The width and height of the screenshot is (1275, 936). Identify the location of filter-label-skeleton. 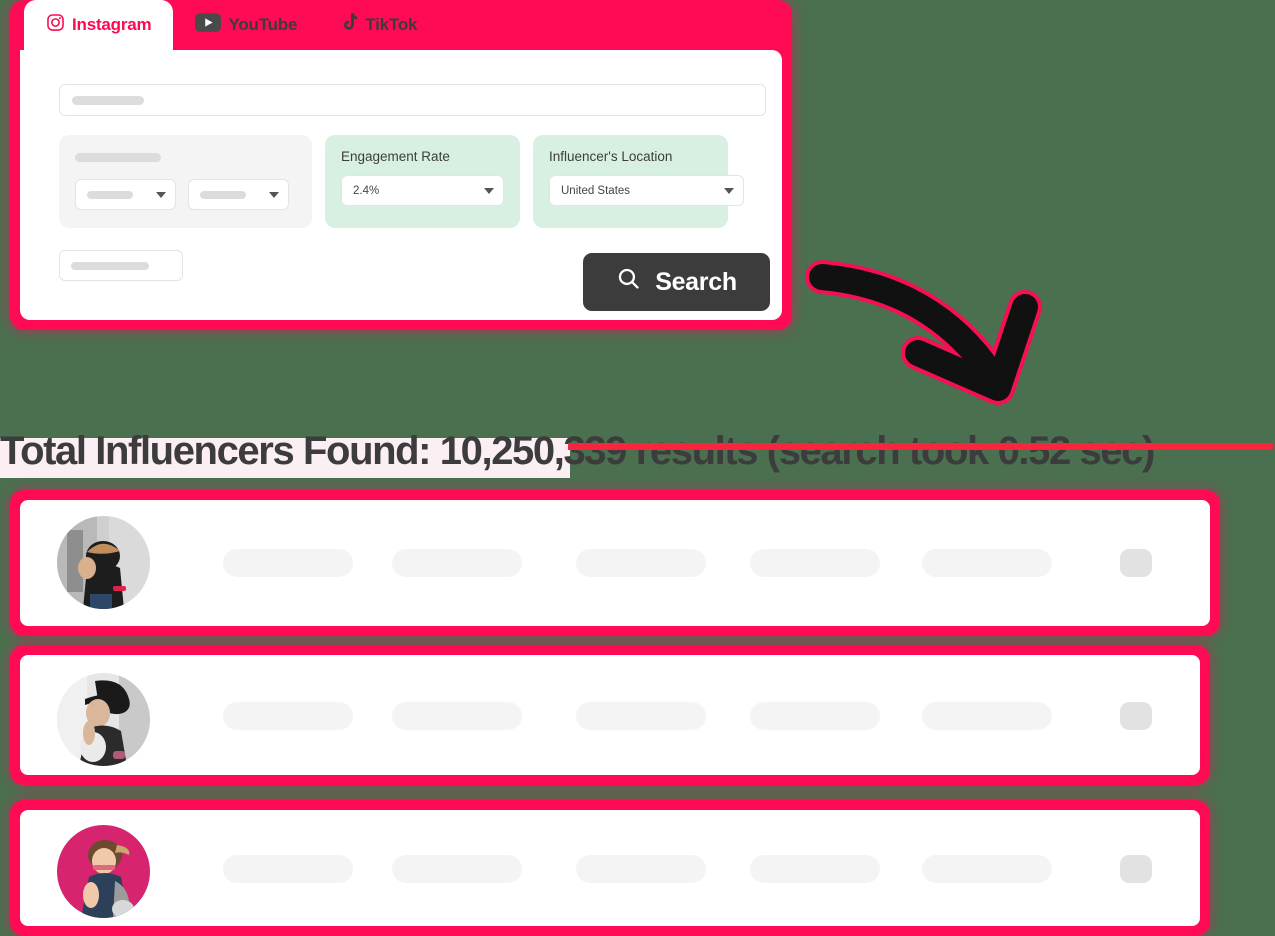
(118, 157).